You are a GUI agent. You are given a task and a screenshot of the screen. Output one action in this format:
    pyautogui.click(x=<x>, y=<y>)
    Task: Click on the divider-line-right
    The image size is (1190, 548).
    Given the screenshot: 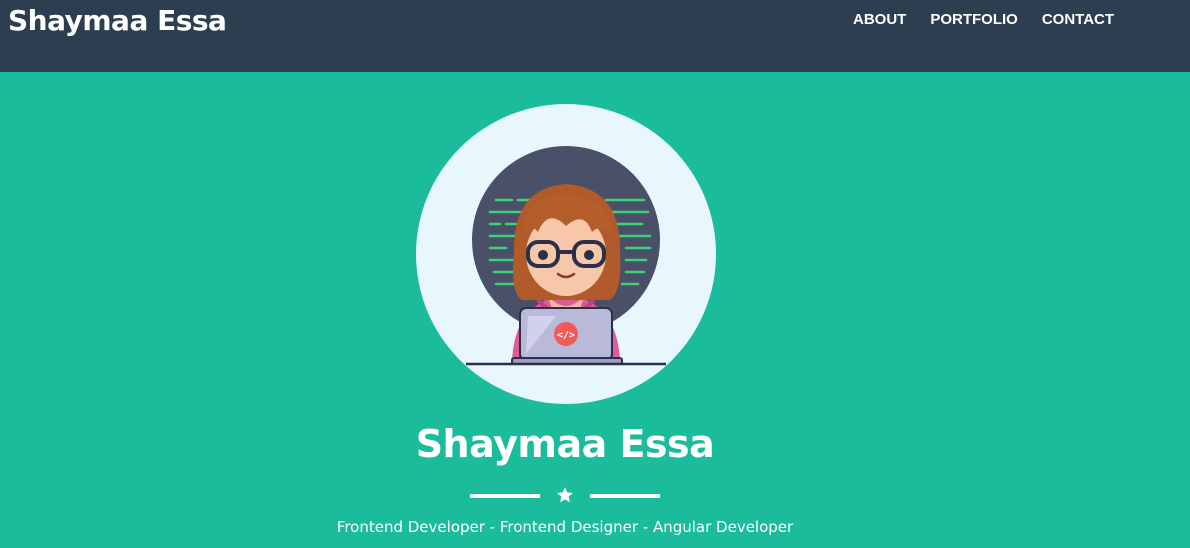 What is the action you would take?
    pyautogui.click(x=625, y=496)
    